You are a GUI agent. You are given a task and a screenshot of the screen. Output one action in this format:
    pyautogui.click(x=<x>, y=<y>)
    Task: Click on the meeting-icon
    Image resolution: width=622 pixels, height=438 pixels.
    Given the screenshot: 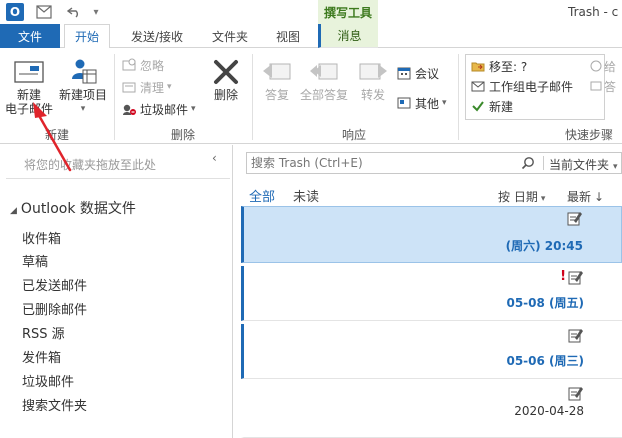 What is the action you would take?
    pyautogui.click(x=404, y=73)
    